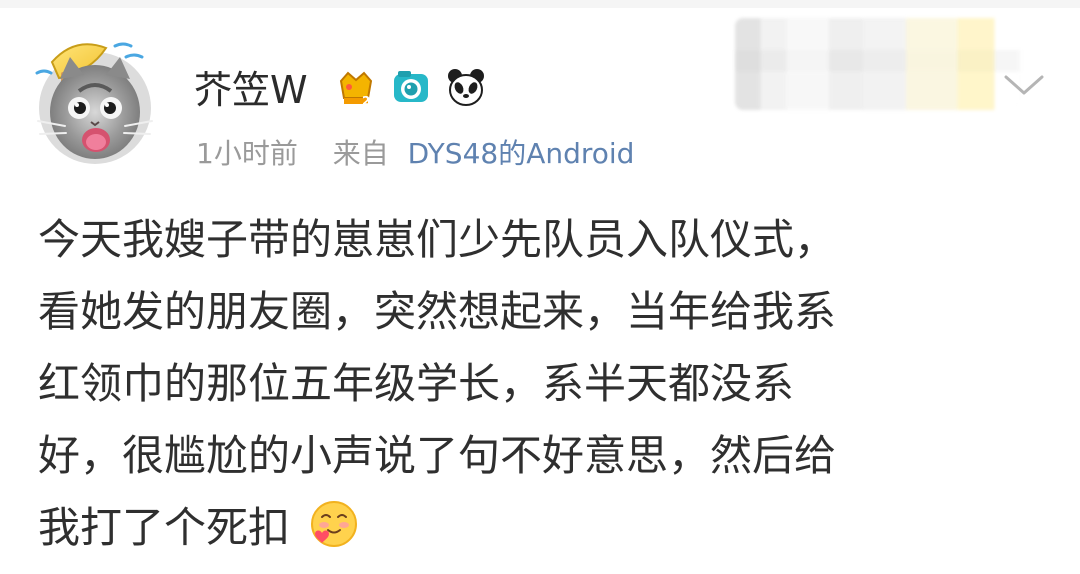 The height and width of the screenshot is (574, 1080). Describe the element at coordinates (437, 311) in the screenshot. I see `post-text-line: 看她发的朋友圈，突然想起来，当年给我系` at that location.